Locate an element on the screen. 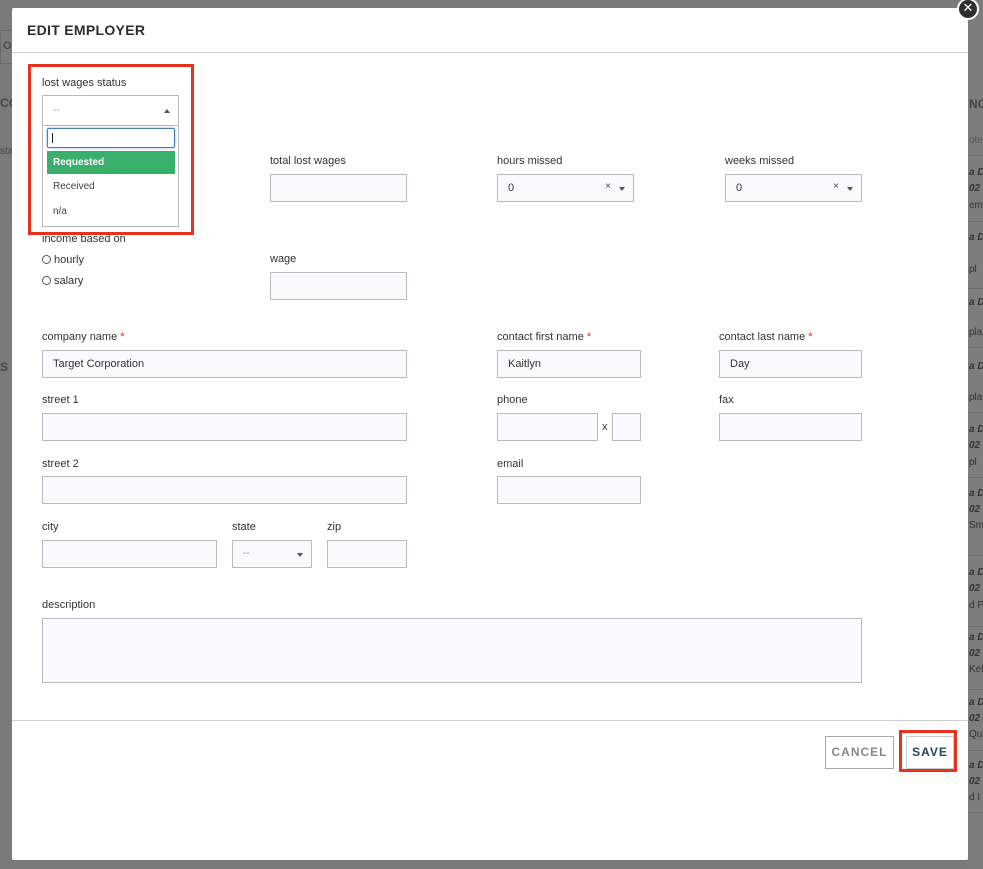 This screenshot has height=869, width=983. company-name-label: company name * is located at coordinates (83, 337).